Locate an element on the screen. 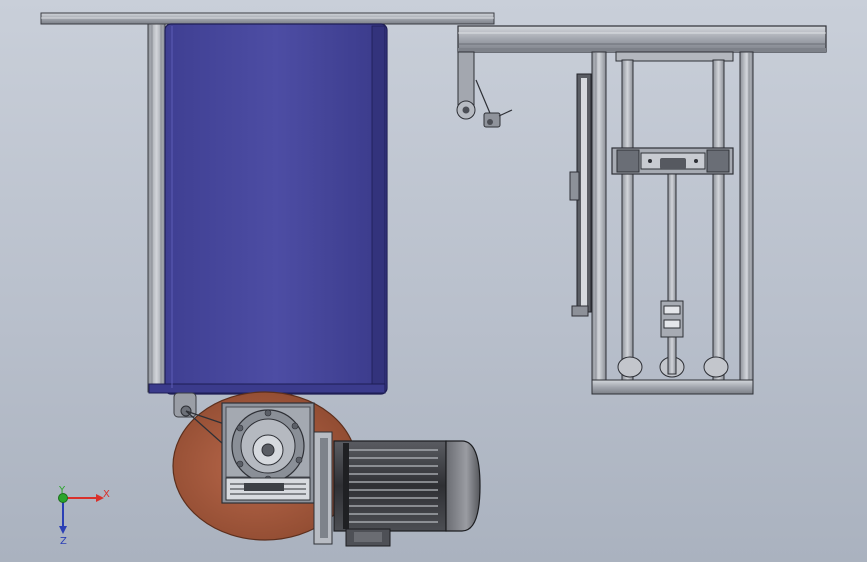  y-axis-label: Y is located at coordinates (62, 490).